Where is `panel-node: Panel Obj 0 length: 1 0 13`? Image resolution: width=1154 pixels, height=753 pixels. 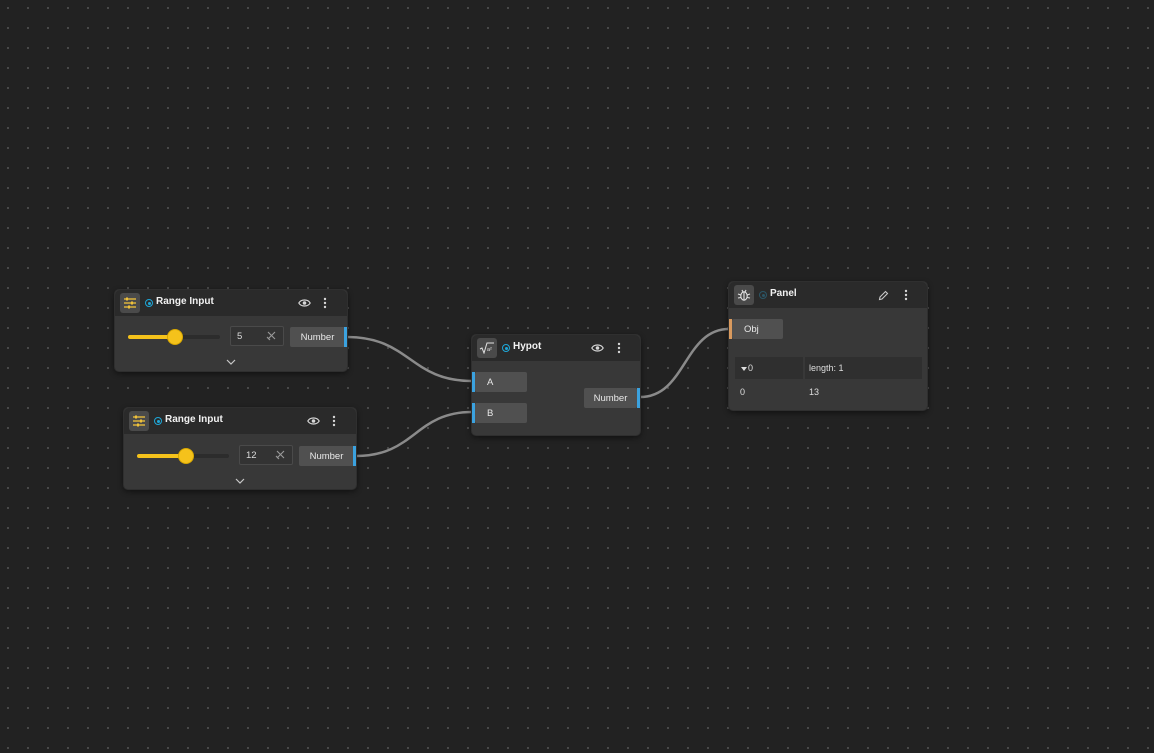
panel-node: Panel Obj 0 length: 1 0 13 is located at coordinates (828, 346).